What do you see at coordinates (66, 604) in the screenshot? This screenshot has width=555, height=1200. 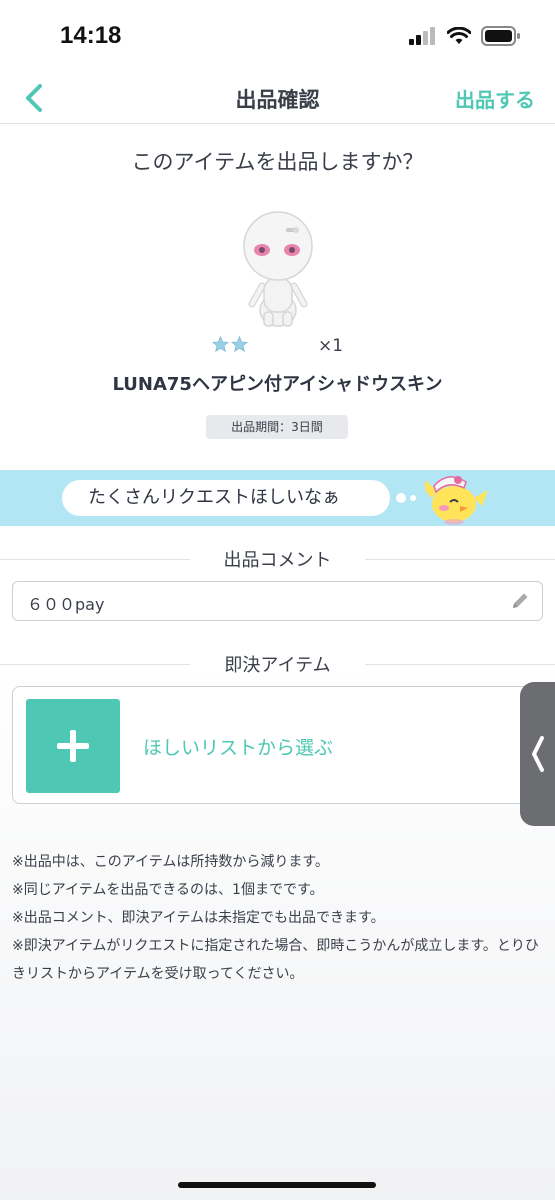 I see `comment-value: ６００pay` at bounding box center [66, 604].